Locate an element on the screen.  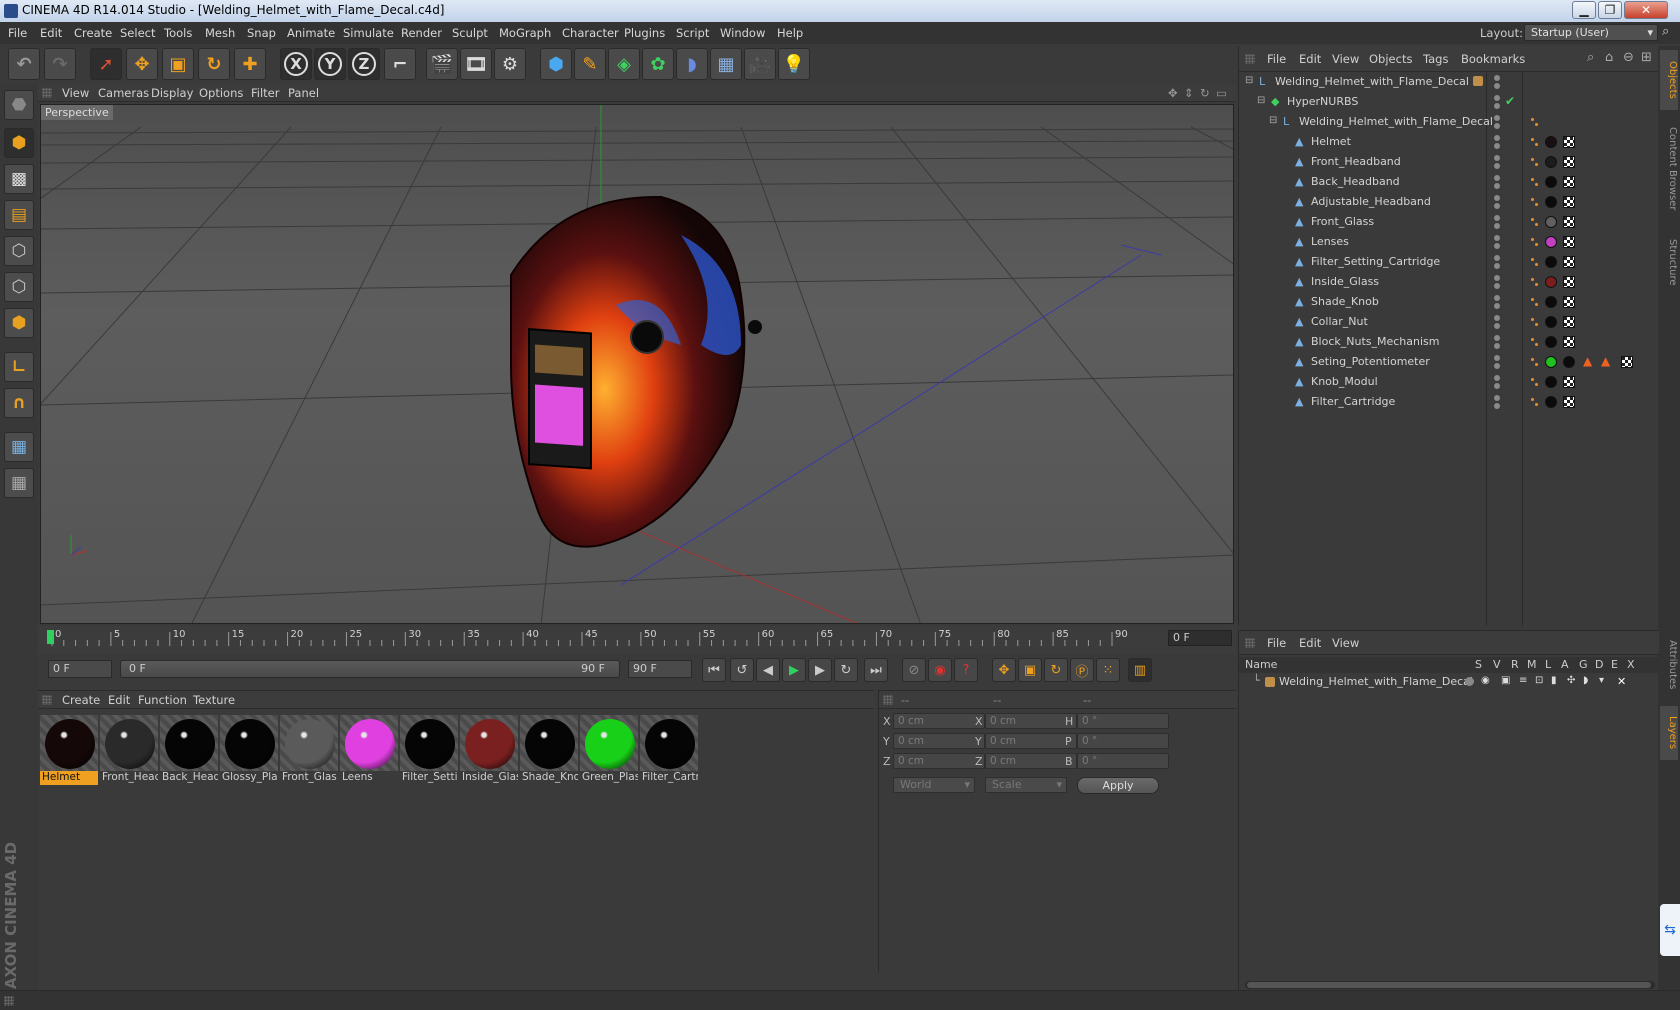
edges-mode-button: ⬡ is located at coordinates (19, 287).